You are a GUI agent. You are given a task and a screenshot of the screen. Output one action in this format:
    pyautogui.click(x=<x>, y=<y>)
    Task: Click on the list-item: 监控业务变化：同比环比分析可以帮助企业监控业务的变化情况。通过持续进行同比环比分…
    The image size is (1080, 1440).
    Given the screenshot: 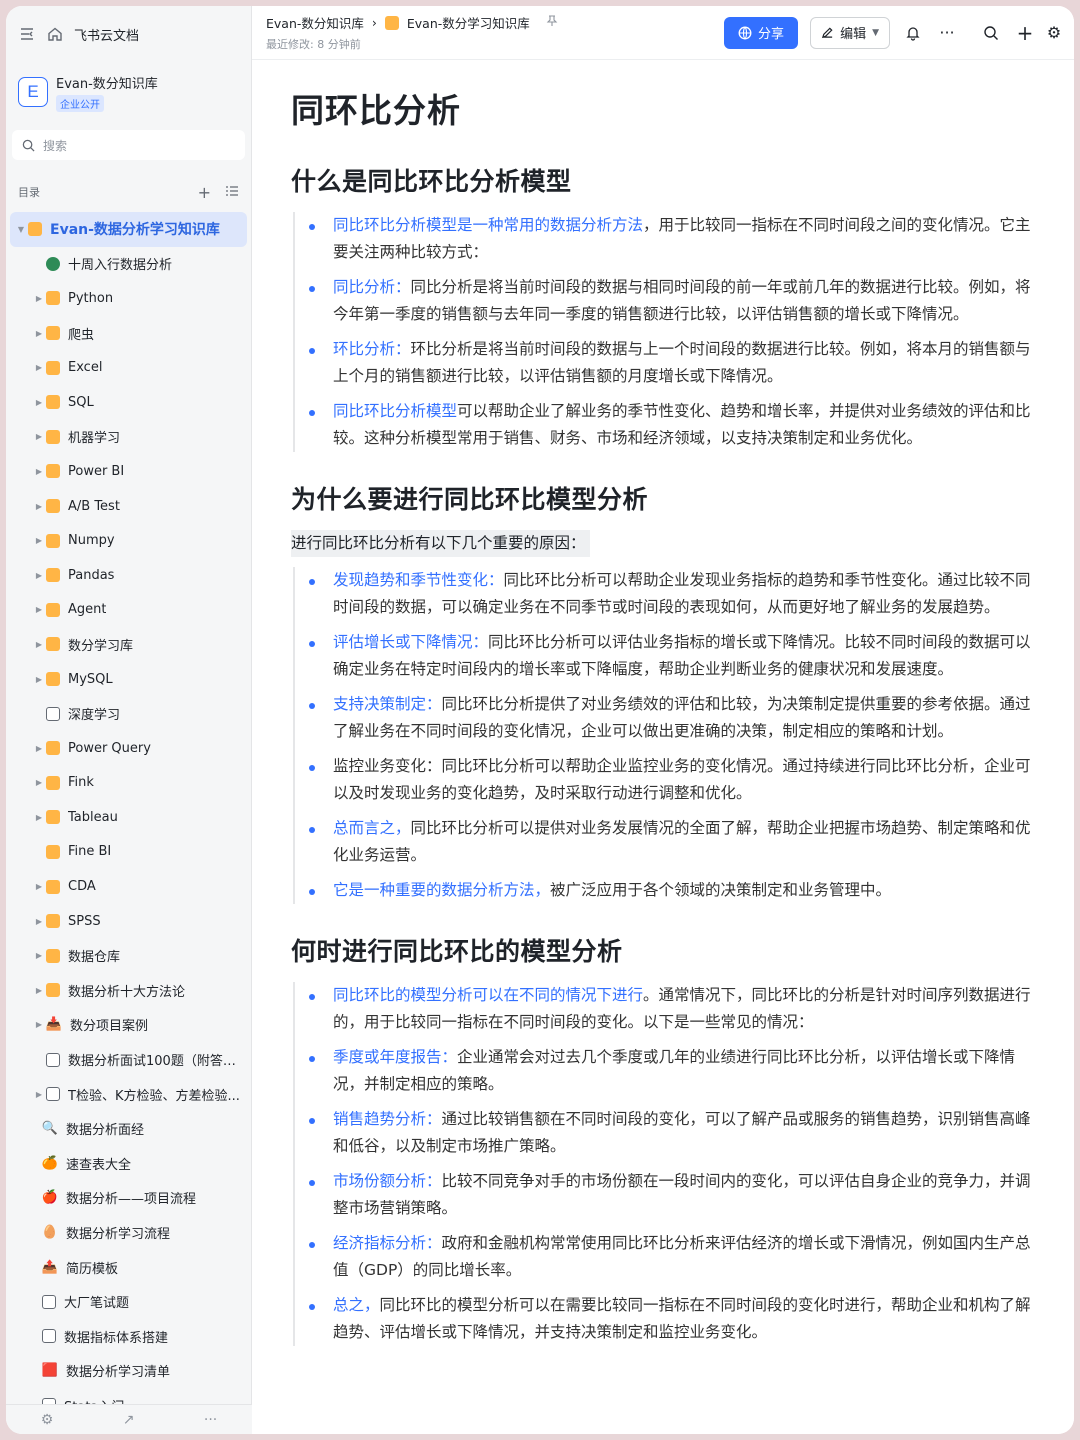 What is the action you would take?
    pyautogui.click(x=671, y=780)
    